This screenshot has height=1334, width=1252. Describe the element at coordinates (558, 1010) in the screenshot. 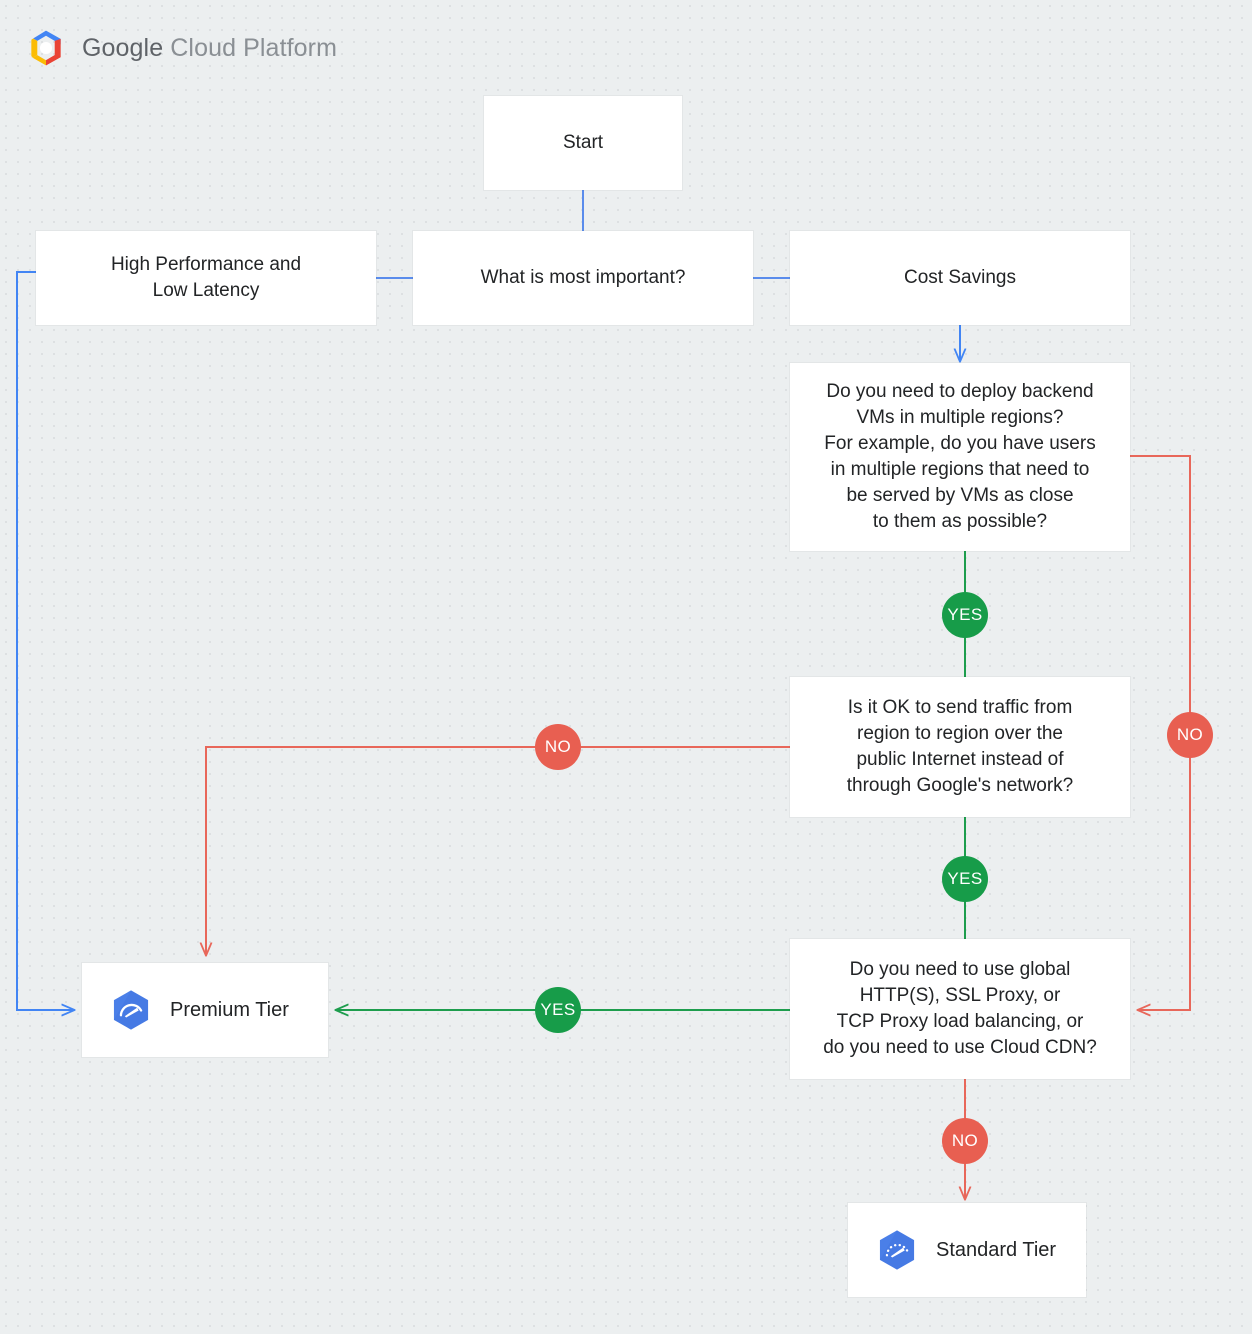

I see `badge-yes-globallb: YES` at that location.